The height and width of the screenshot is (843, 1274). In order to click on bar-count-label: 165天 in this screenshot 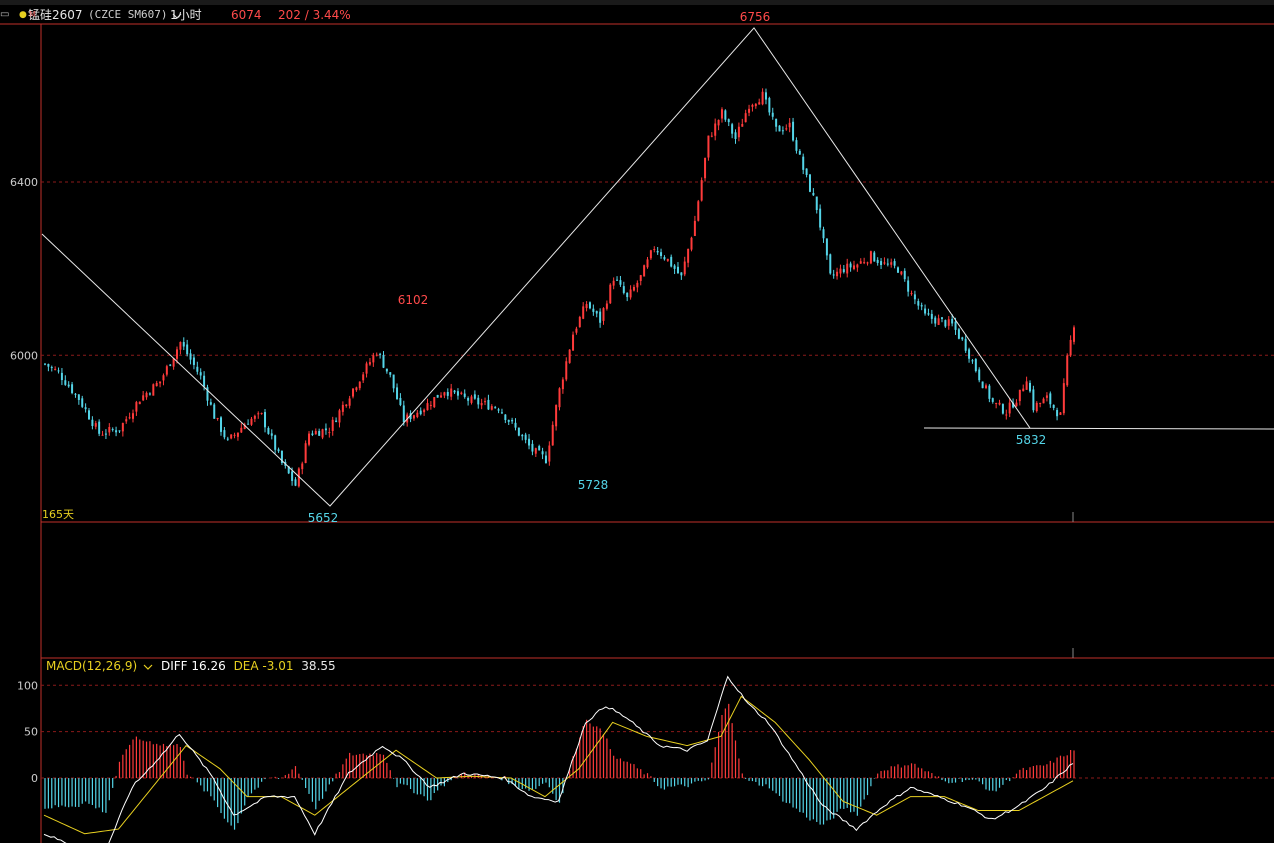, I will do `click(58, 514)`.